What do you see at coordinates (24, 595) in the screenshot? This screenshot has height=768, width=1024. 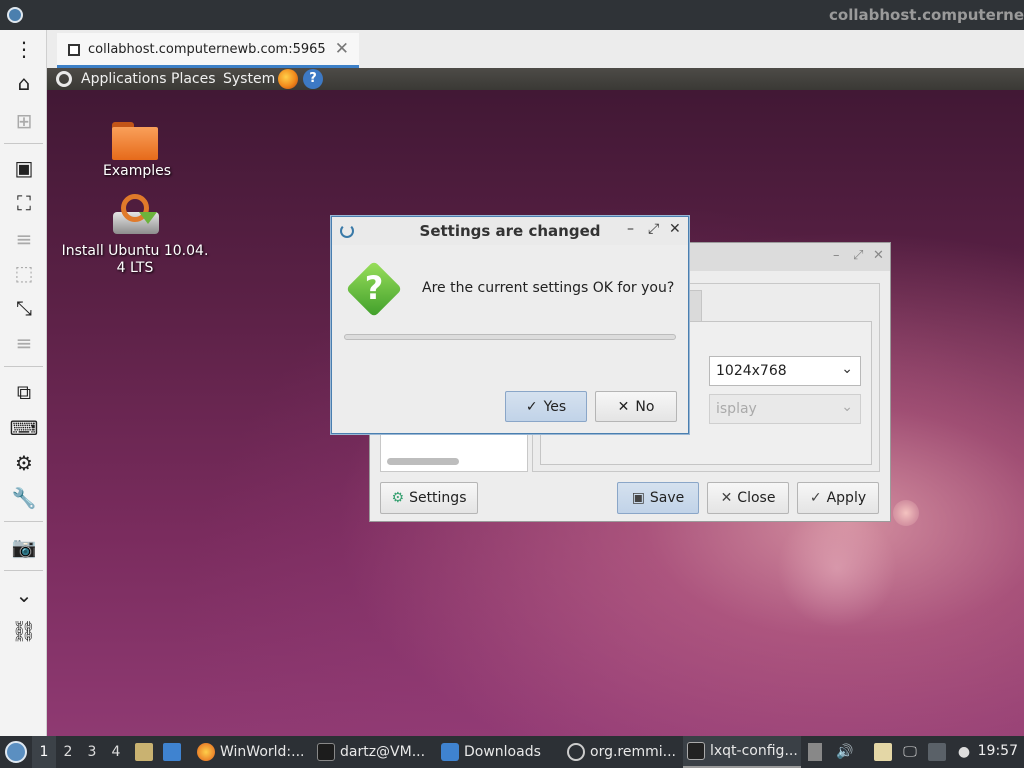 I see `minimize-icon: ⌄` at bounding box center [24, 595].